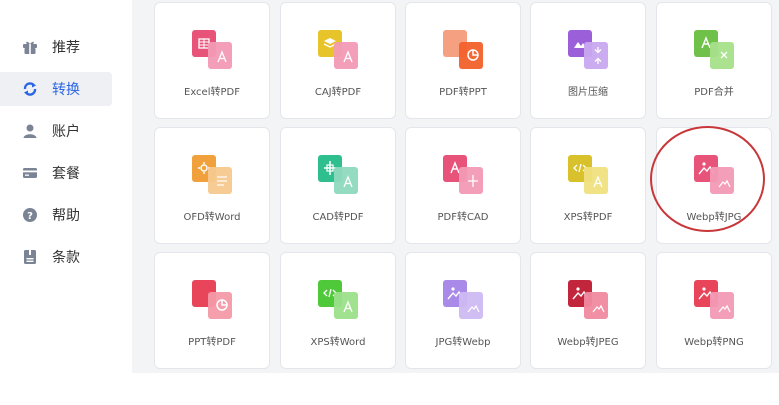 This screenshot has height=405, width=779. I want to click on tool-card-xps-to-word: XPS转Word, so click(338, 310).